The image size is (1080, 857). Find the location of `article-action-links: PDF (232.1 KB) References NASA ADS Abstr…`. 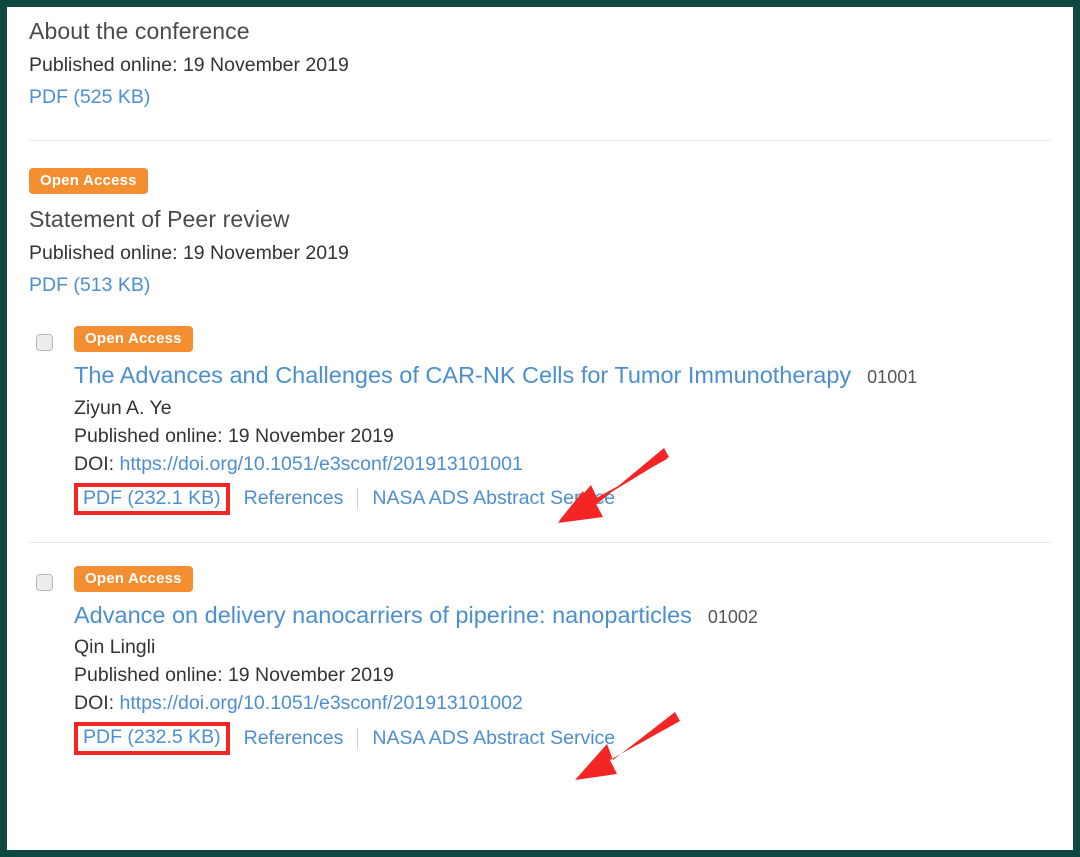

article-action-links: PDF (232.1 KB) References NASA ADS Abstr… is located at coordinates (562, 499).